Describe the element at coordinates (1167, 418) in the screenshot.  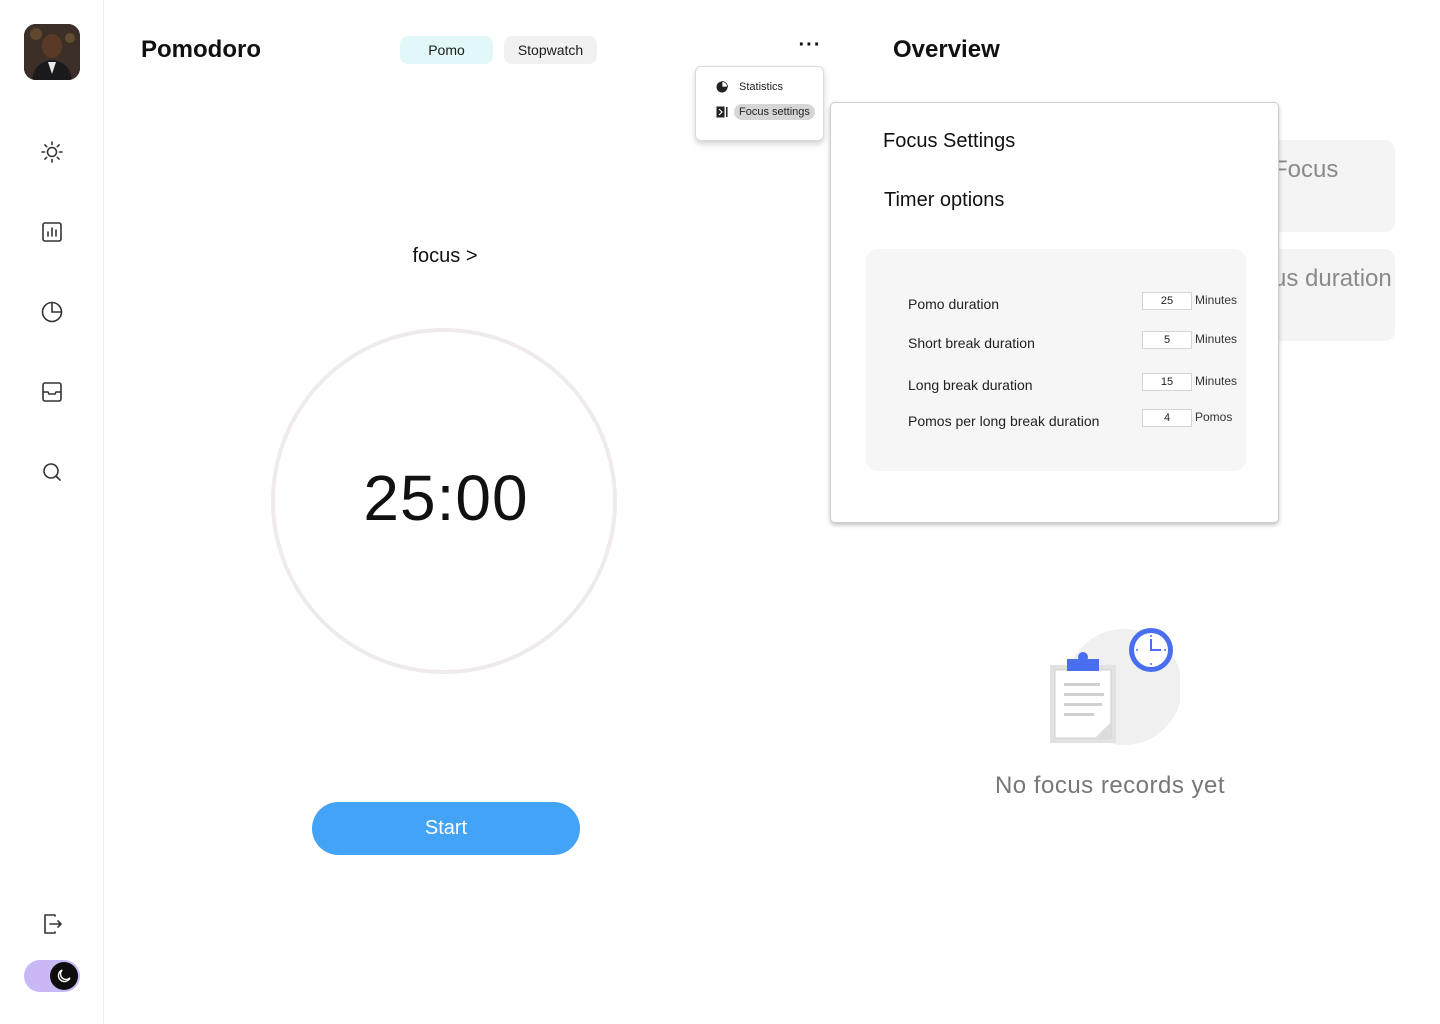
I see `pomos-per-long-break-input: 4` at that location.